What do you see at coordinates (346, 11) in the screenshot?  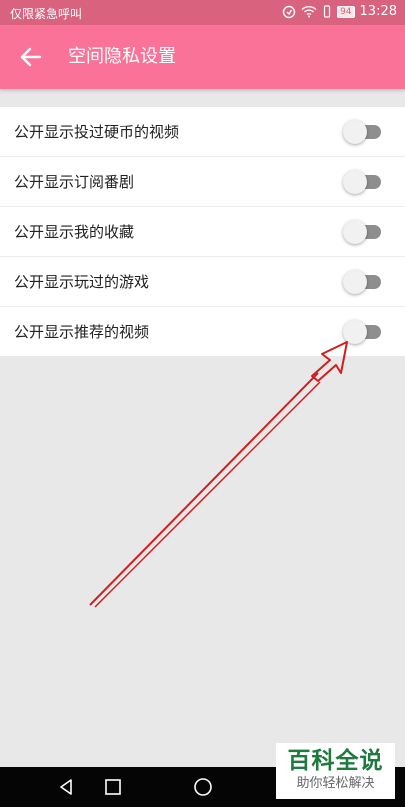 I see `battery-icon: 94` at bounding box center [346, 11].